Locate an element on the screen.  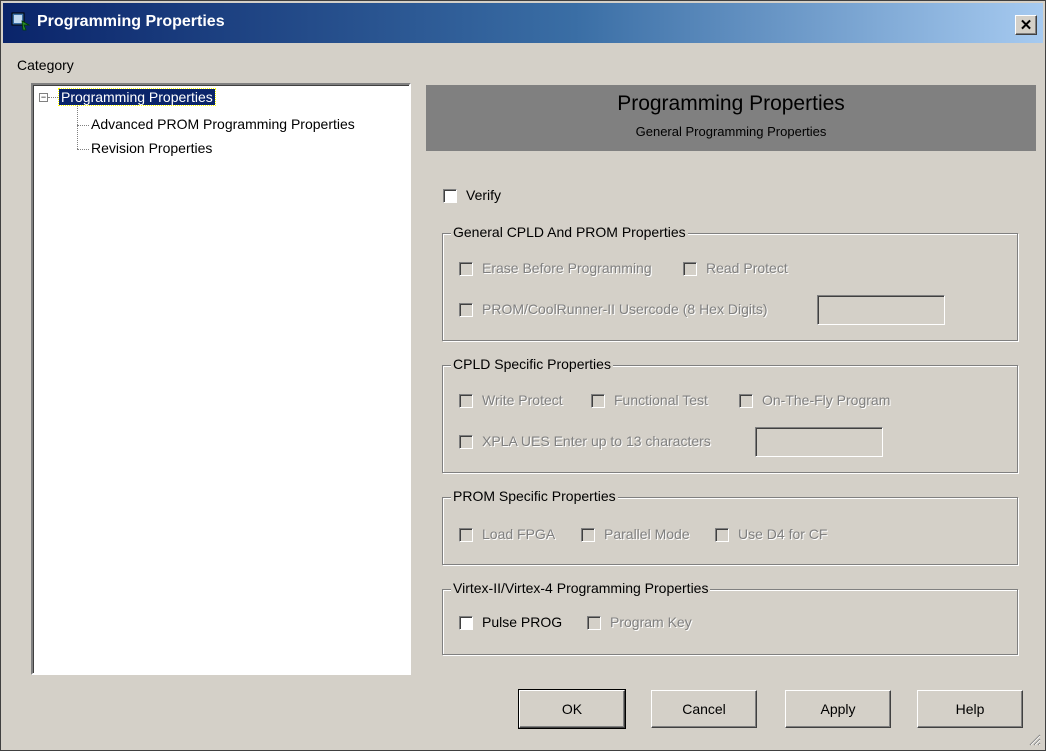
close-icon: ✕ is located at coordinates (1026, 25).